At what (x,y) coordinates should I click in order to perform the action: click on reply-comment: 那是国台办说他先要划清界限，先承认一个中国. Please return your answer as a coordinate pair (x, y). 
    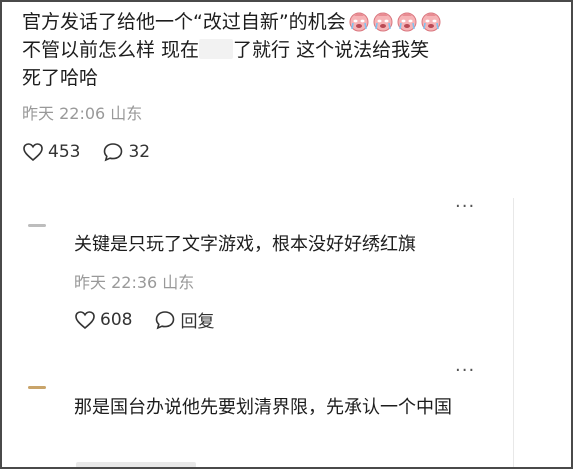
    Looking at the image, I should click on (294, 408).